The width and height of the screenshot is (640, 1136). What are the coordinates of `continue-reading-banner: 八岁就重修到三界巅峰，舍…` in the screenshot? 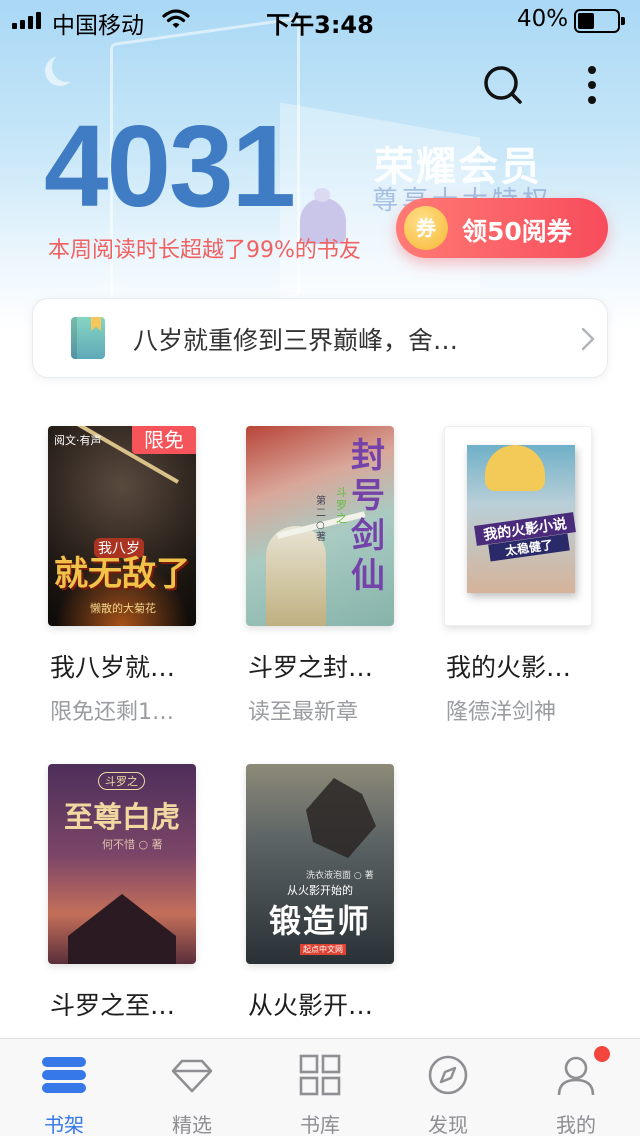 It's located at (320, 338).